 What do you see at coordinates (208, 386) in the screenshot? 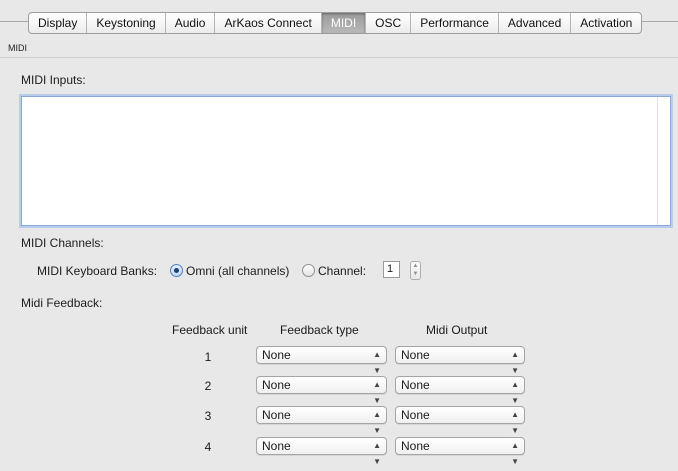
I see `feedback-unit-number: 2` at bounding box center [208, 386].